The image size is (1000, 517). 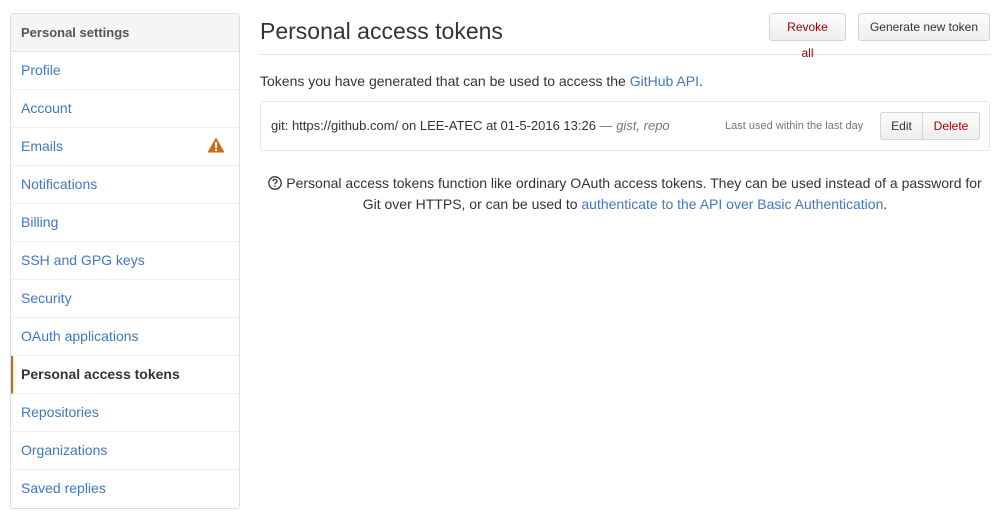 I want to click on warning-icon, so click(x=216, y=145).